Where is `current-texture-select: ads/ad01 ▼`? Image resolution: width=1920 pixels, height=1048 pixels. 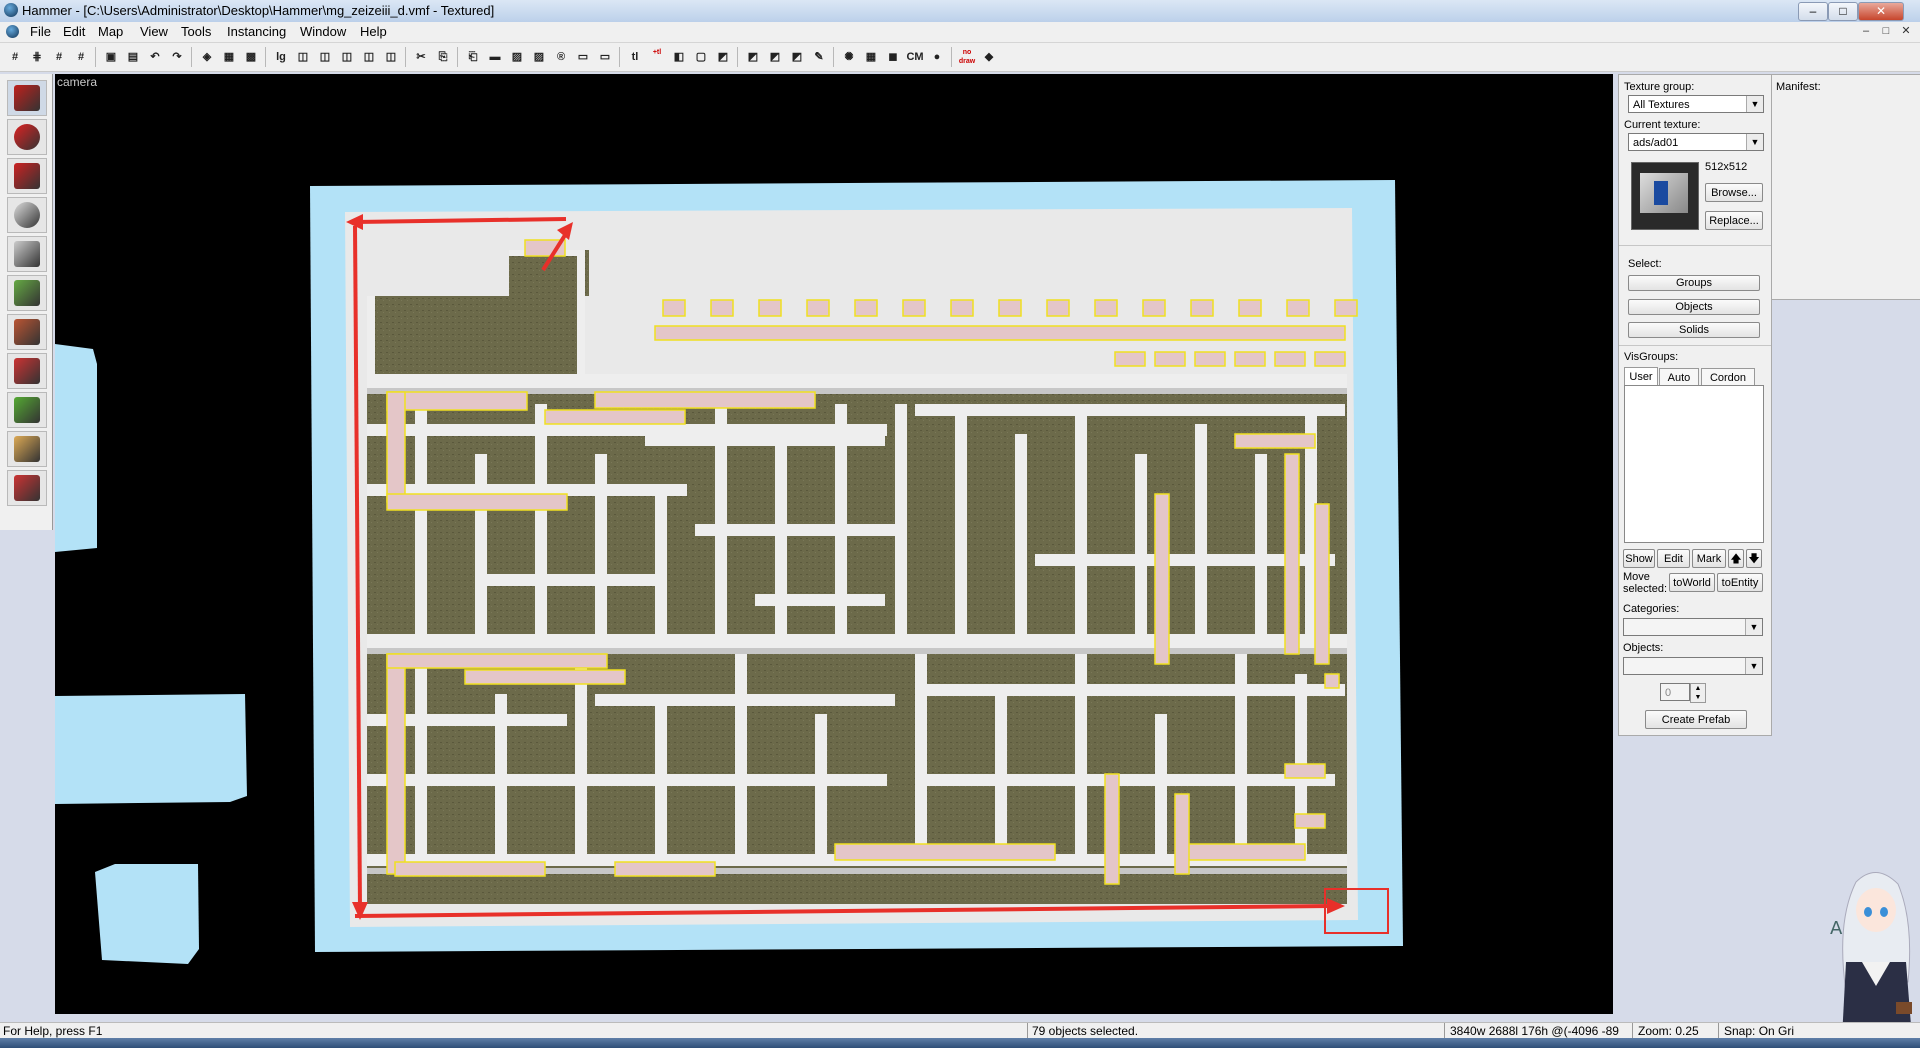 current-texture-select: ads/ad01 ▼ is located at coordinates (1696, 142).